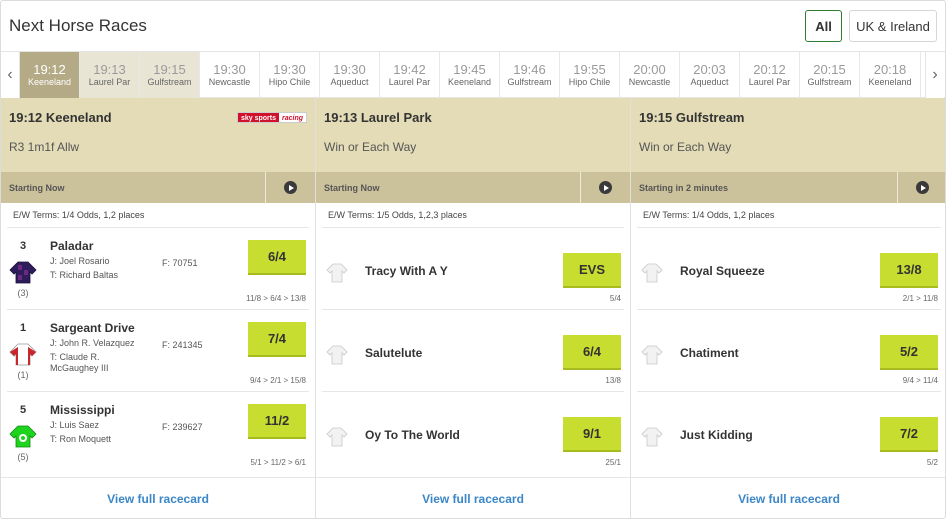 The image size is (947, 519). I want to click on chevron-right-icon: ›, so click(934, 75).